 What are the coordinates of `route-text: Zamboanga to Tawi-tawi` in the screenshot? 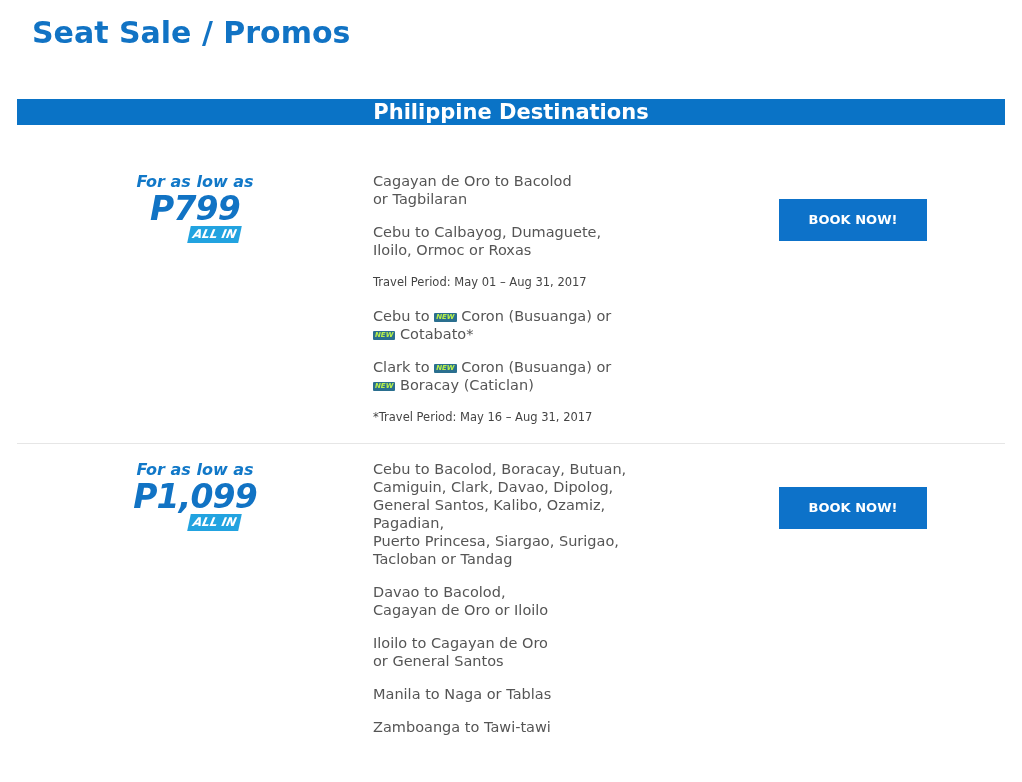 It's located at (462, 726).